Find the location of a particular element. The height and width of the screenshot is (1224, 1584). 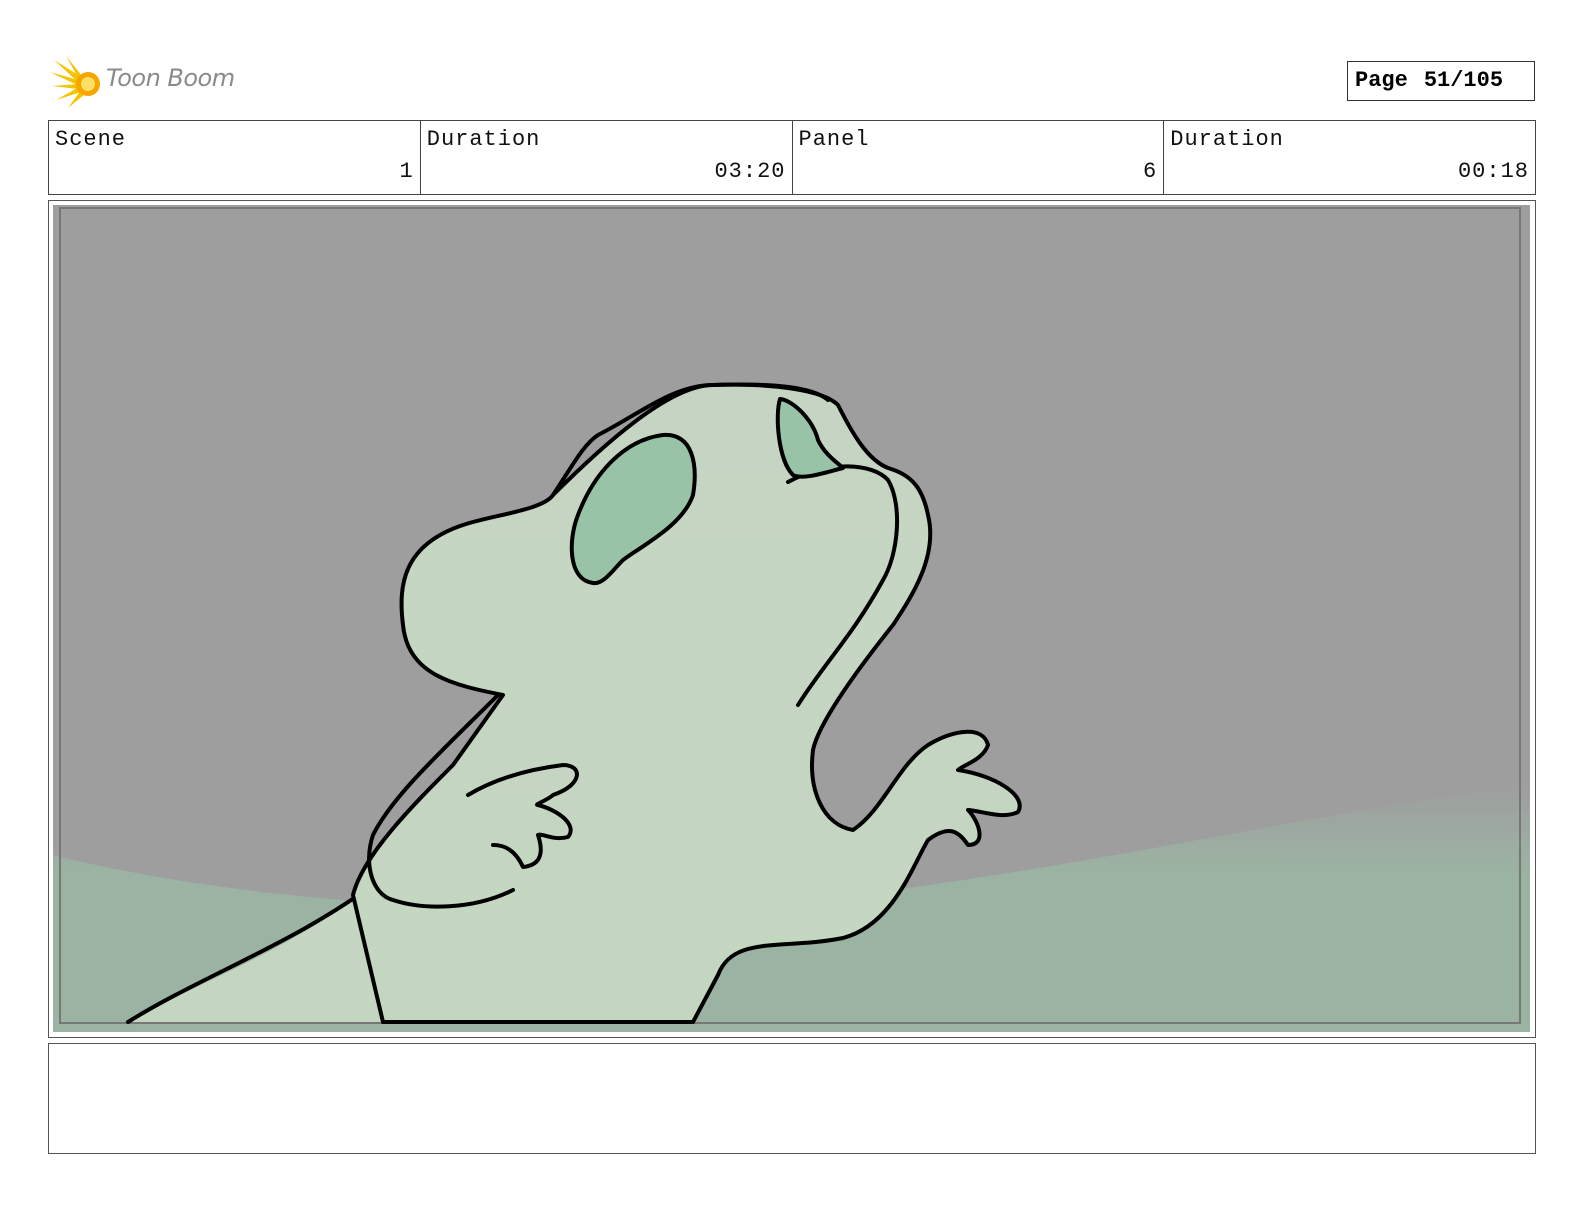

toon-boom-logo: Toon Boom is located at coordinates (150, 82).